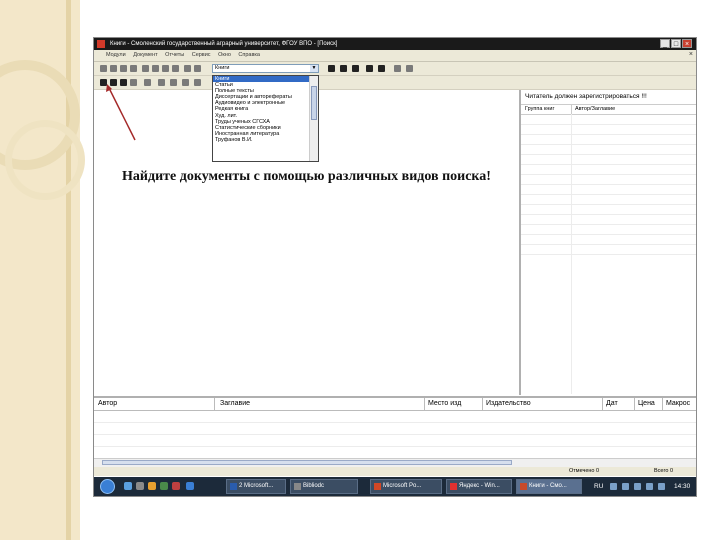 This screenshot has width=720, height=540. I want to click on copy-icon, so click(123, 68).